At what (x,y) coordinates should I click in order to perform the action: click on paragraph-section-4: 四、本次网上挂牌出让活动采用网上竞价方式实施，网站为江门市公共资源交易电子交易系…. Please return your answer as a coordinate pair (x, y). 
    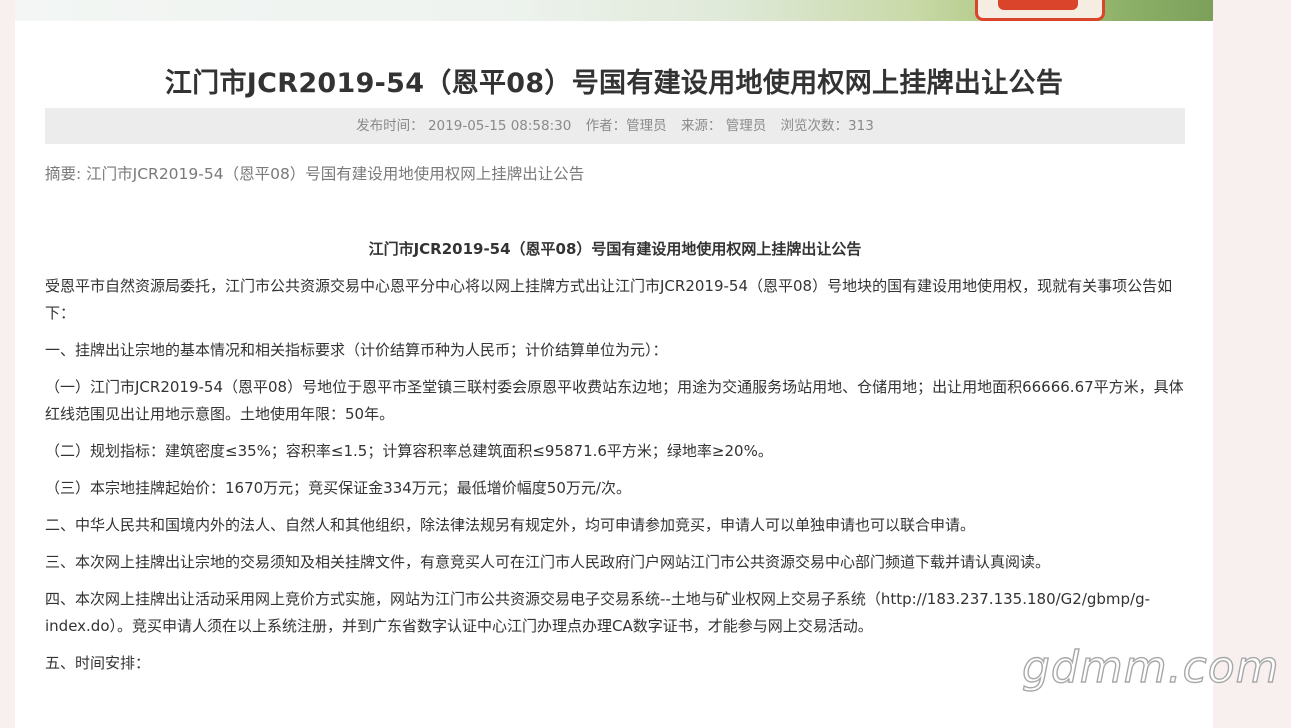
    Looking at the image, I should click on (598, 612).